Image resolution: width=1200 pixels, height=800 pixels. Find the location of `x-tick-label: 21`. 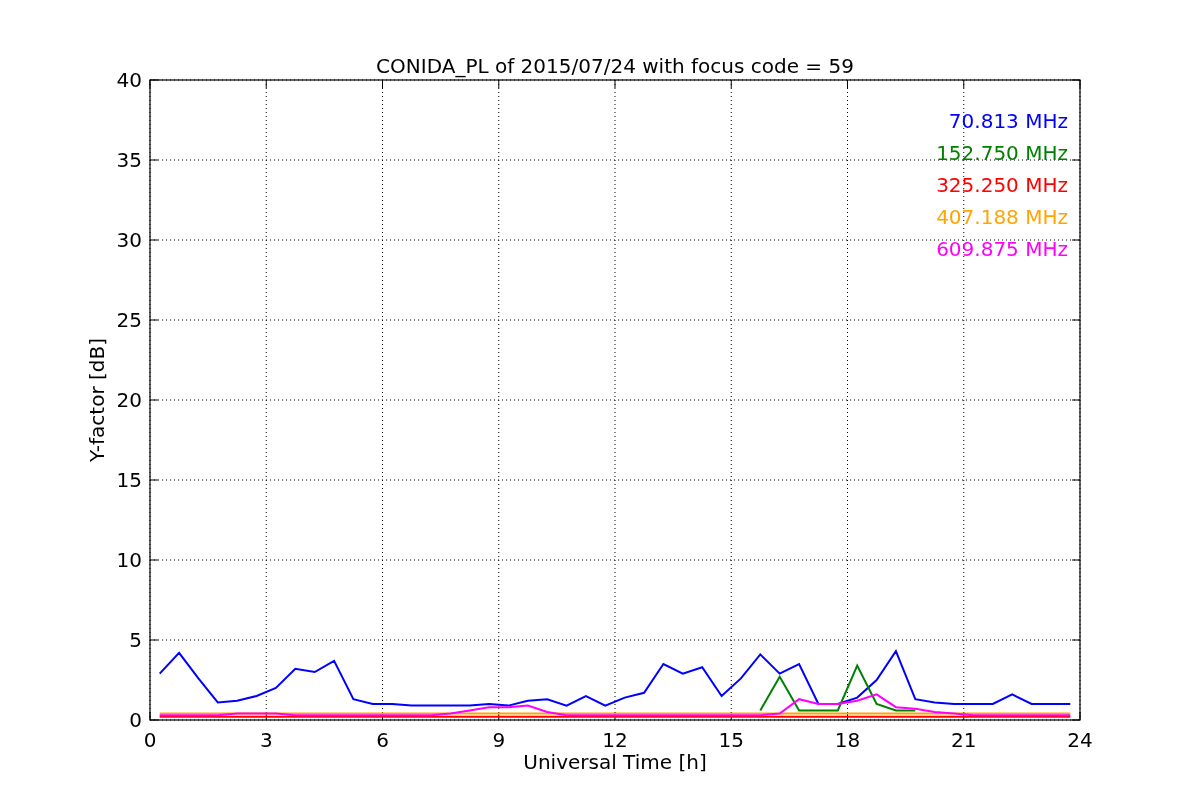

x-tick-label: 21 is located at coordinates (964, 740).